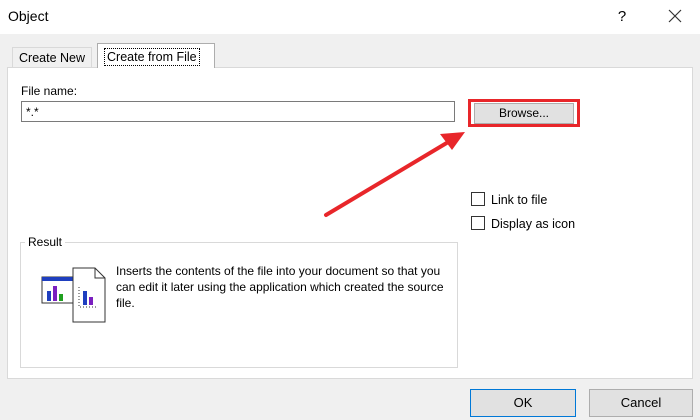 This screenshot has width=700, height=420. What do you see at coordinates (523, 403) in the screenshot?
I see `ok-button: OK` at bounding box center [523, 403].